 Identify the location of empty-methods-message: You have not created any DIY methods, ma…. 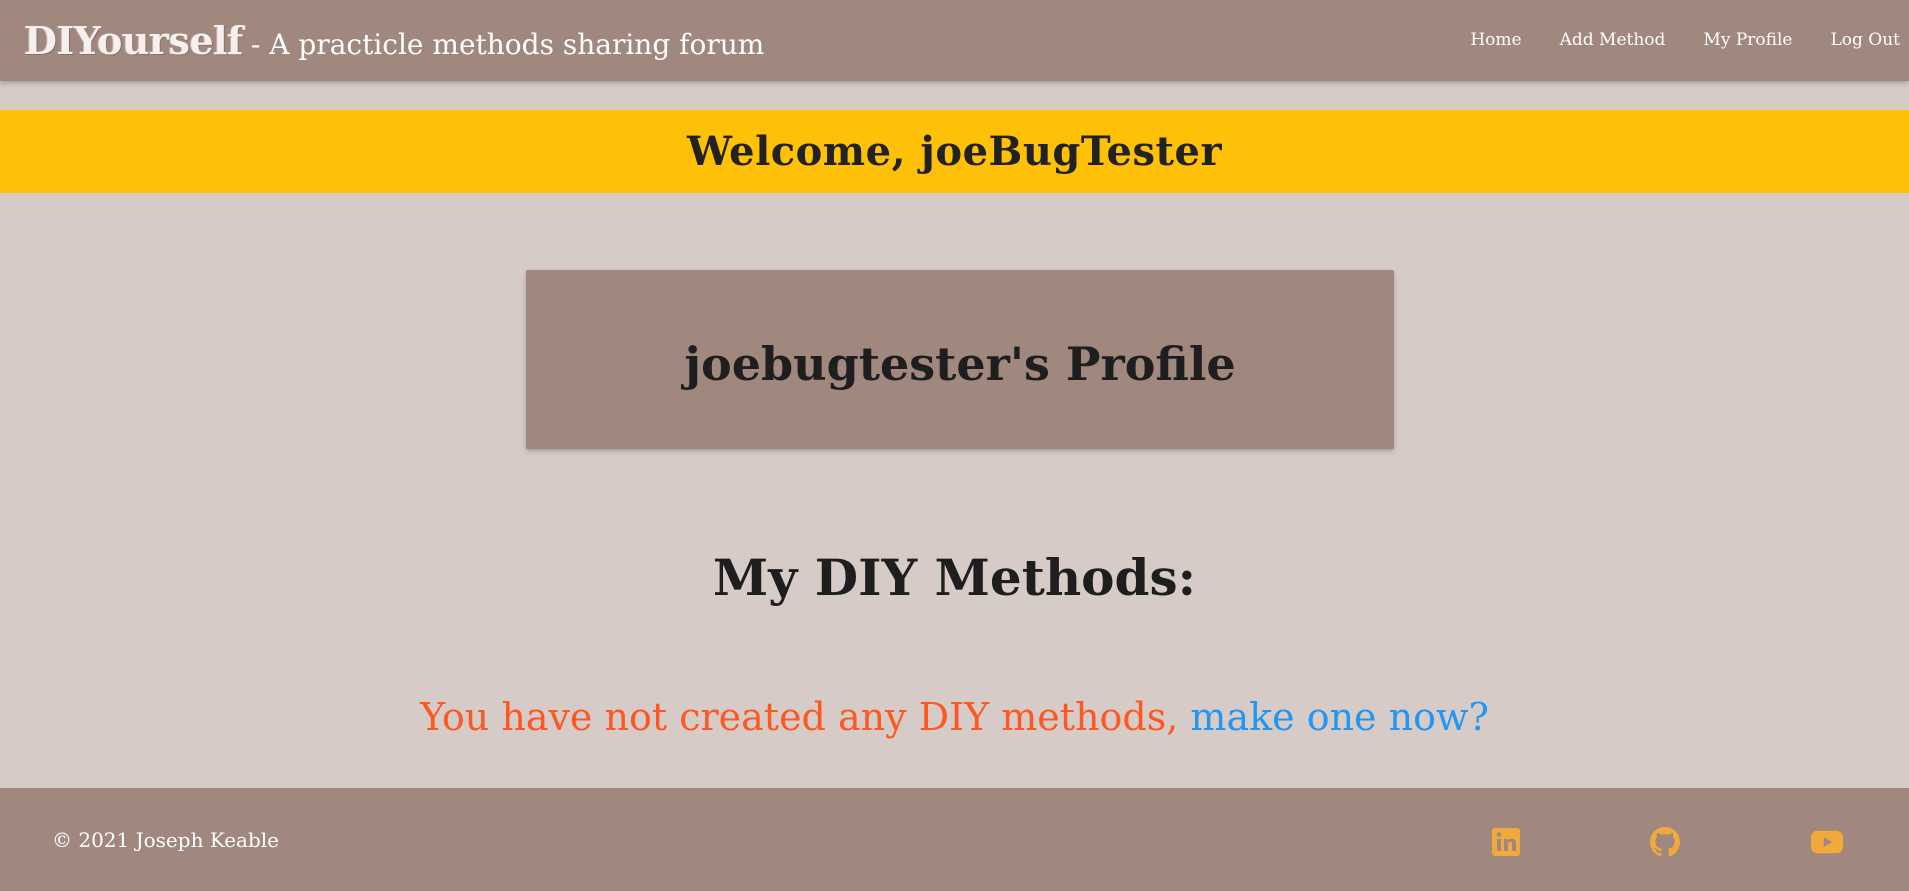
(954, 717).